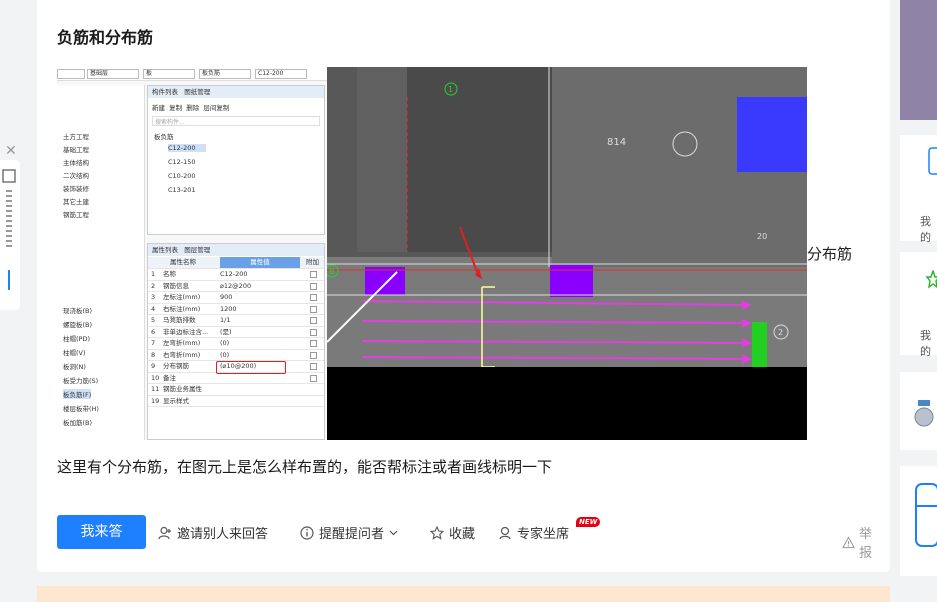  I want to click on property-row: 10 备注, so click(236, 378).